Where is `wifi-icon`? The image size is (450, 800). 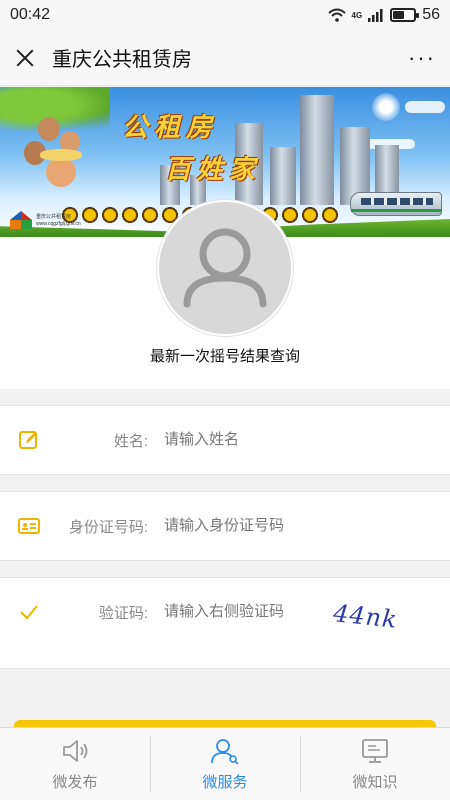 wifi-icon is located at coordinates (336, 15).